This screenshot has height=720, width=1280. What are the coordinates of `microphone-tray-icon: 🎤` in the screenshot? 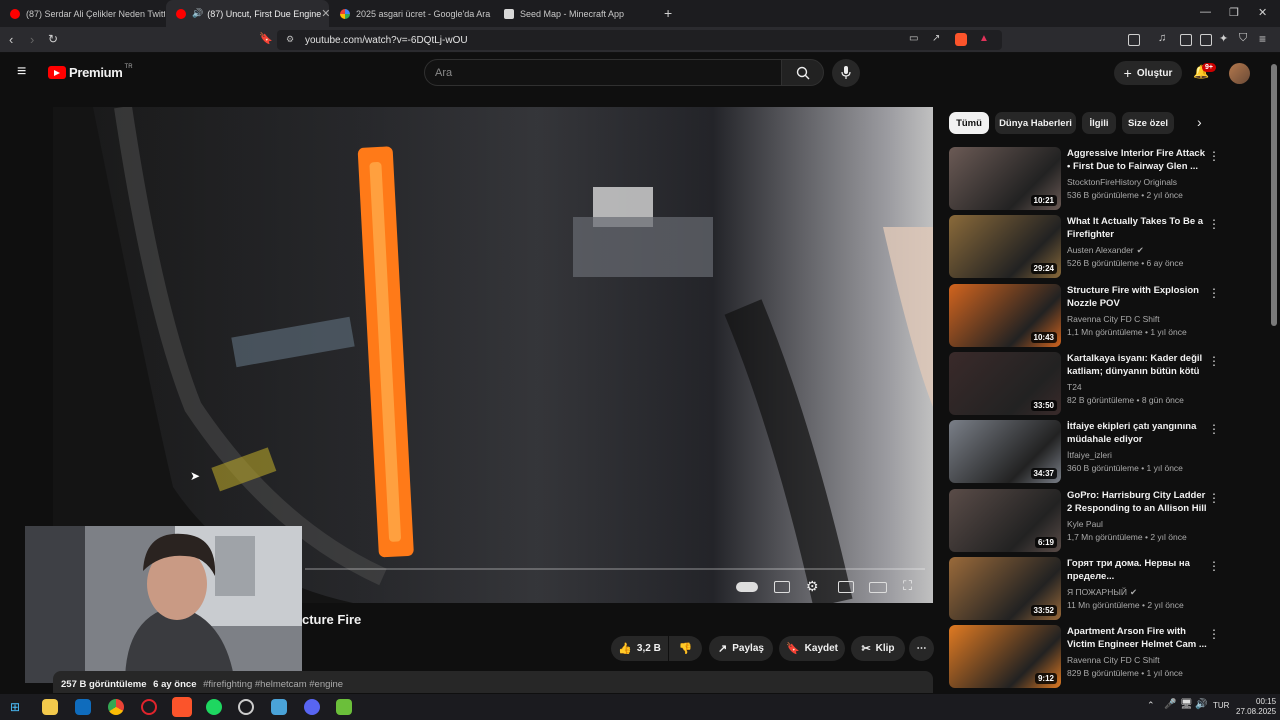 It's located at (1170, 704).